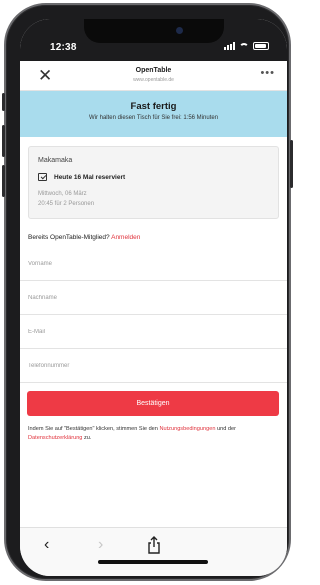  Describe the element at coordinates (267, 73) in the screenshot. I see `more-icon: •••` at that location.